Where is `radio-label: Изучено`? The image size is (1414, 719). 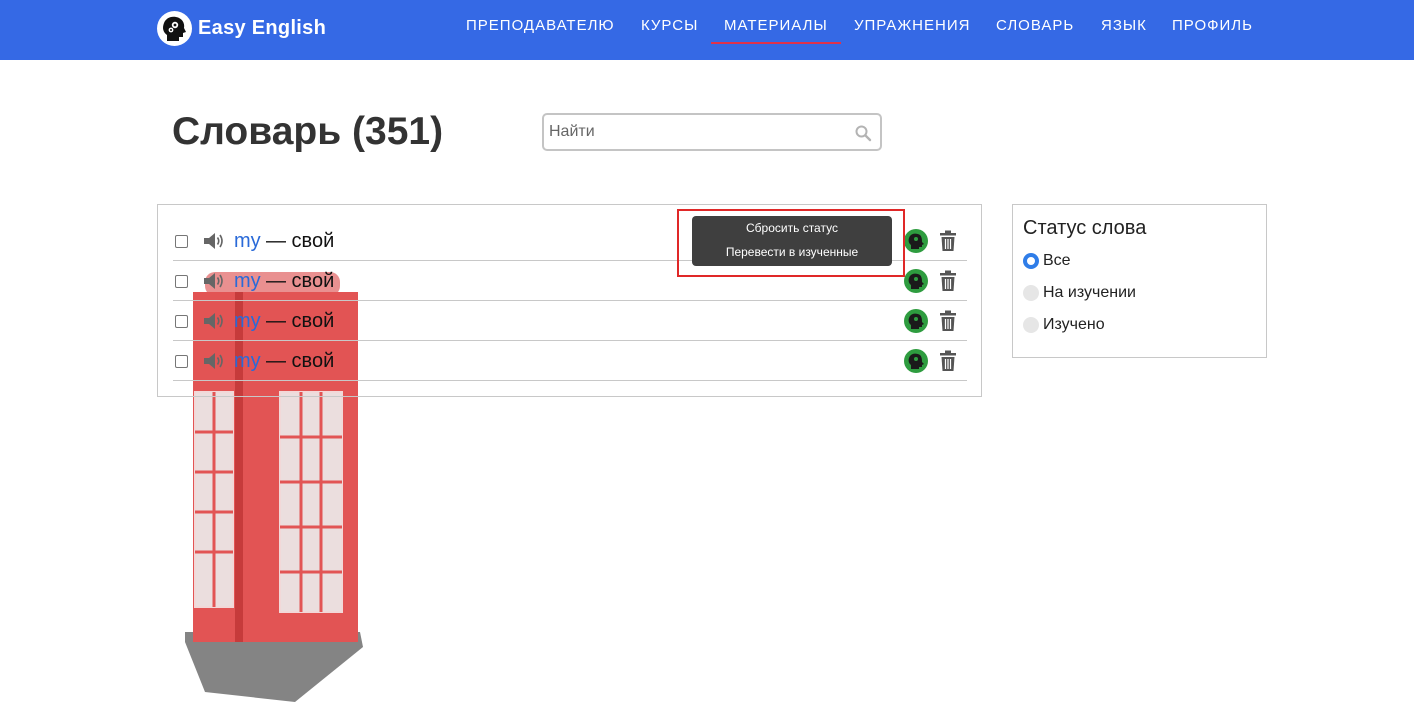 radio-label: Изучено is located at coordinates (1074, 324).